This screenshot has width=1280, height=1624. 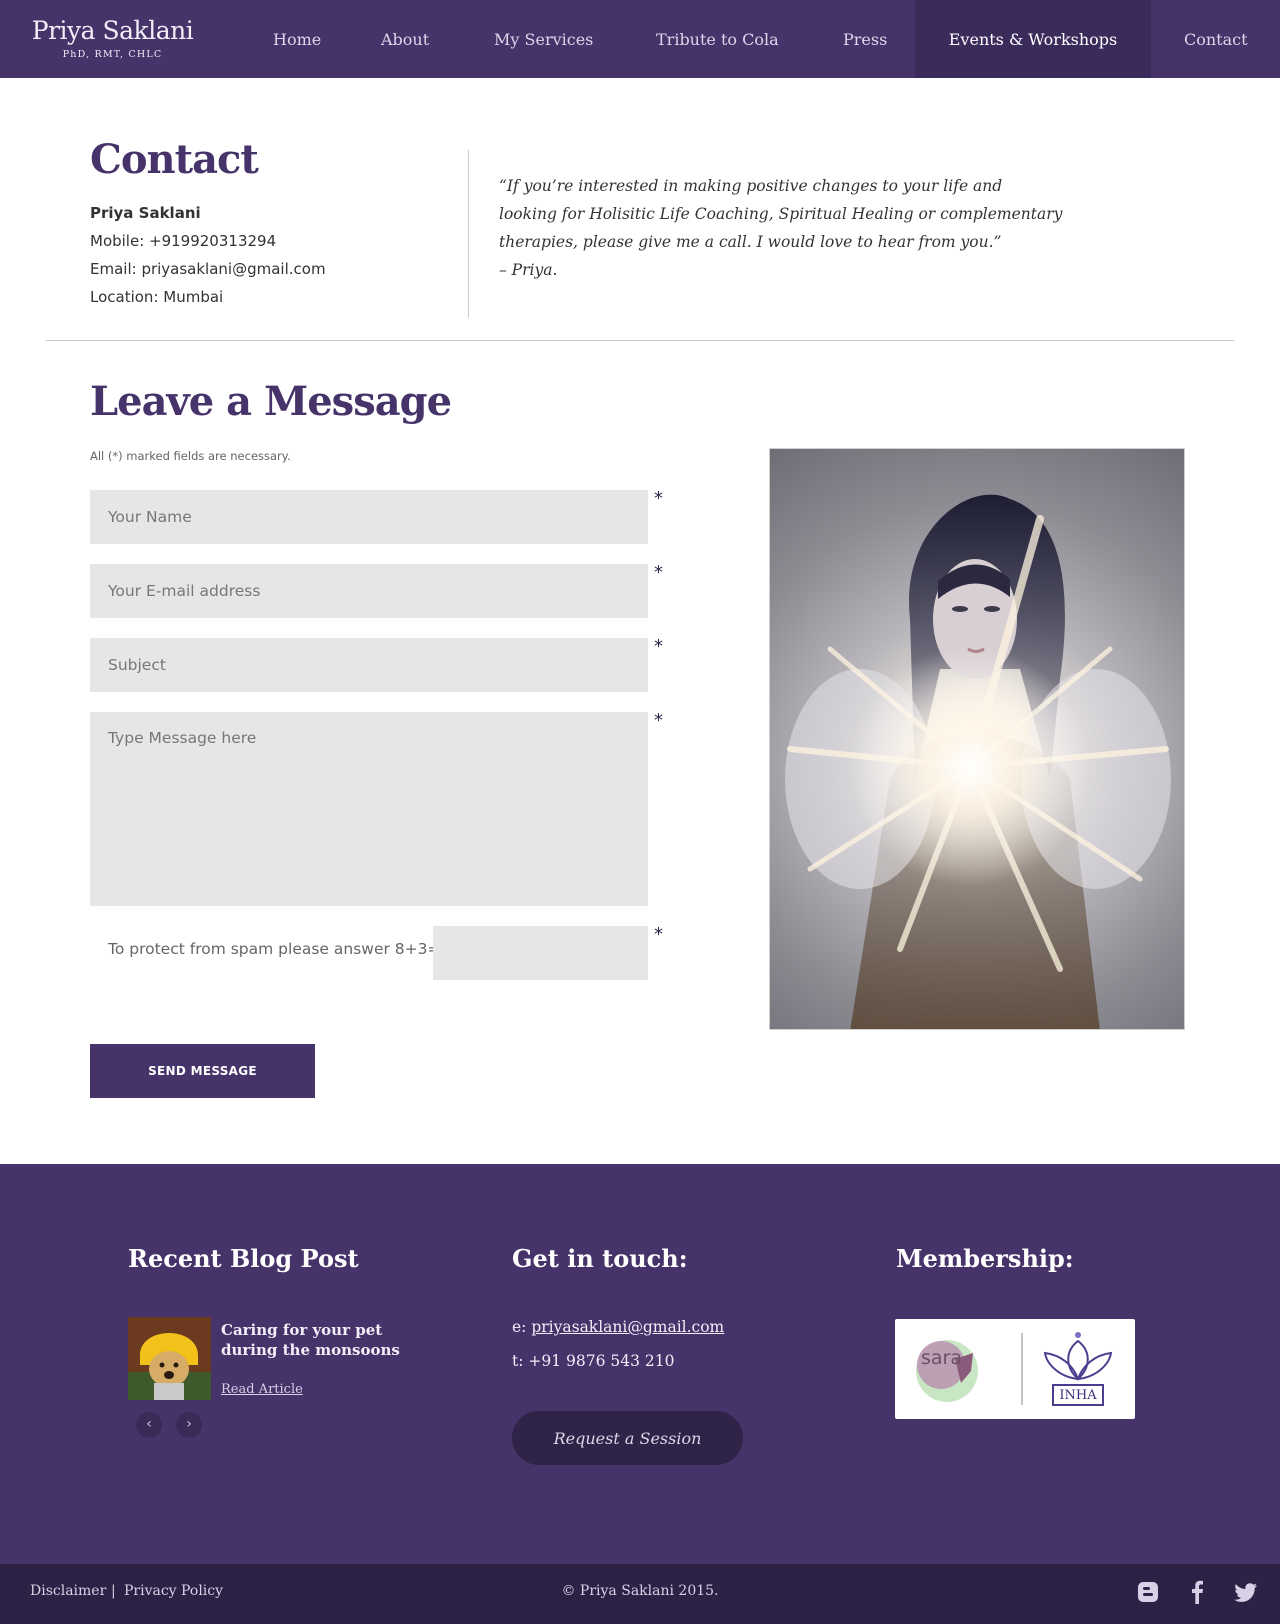 I want to click on email-prefix: e:, so click(x=522, y=1327).